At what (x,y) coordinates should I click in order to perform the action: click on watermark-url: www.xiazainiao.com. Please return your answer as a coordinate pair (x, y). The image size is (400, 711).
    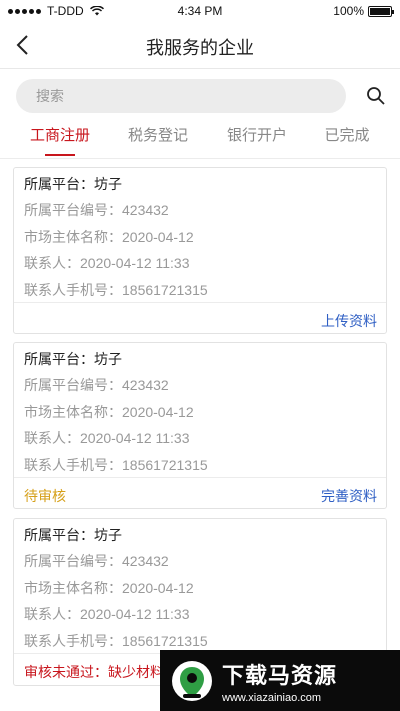
    Looking at the image, I should click on (272, 697).